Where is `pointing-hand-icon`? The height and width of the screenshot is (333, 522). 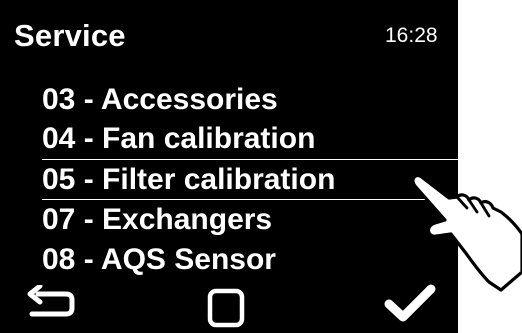
pointing-hand-icon is located at coordinates (466, 233).